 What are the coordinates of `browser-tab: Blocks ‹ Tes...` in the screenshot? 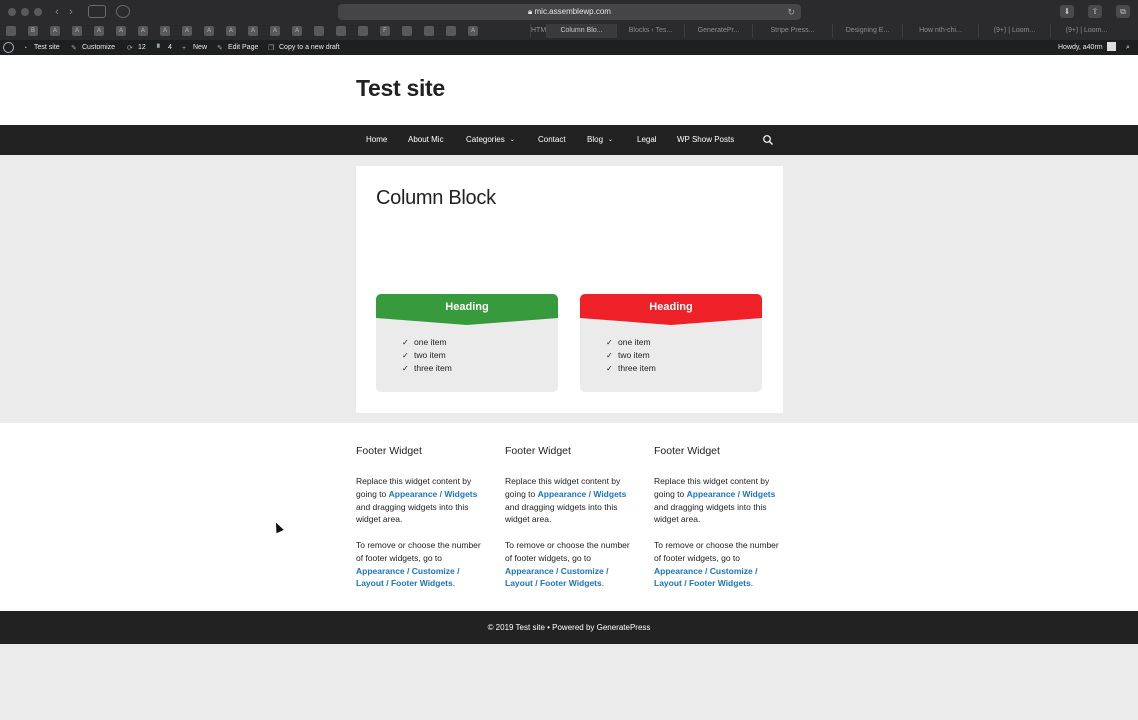 It's located at (650, 31).